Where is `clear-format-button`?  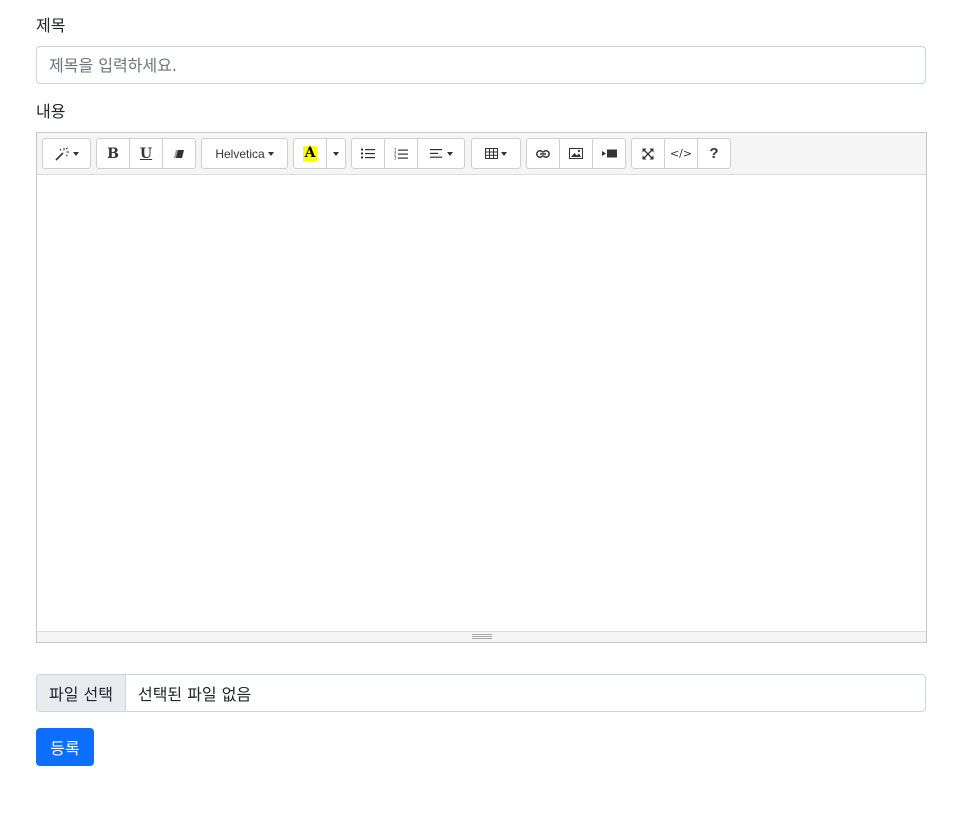 clear-format-button is located at coordinates (179, 153).